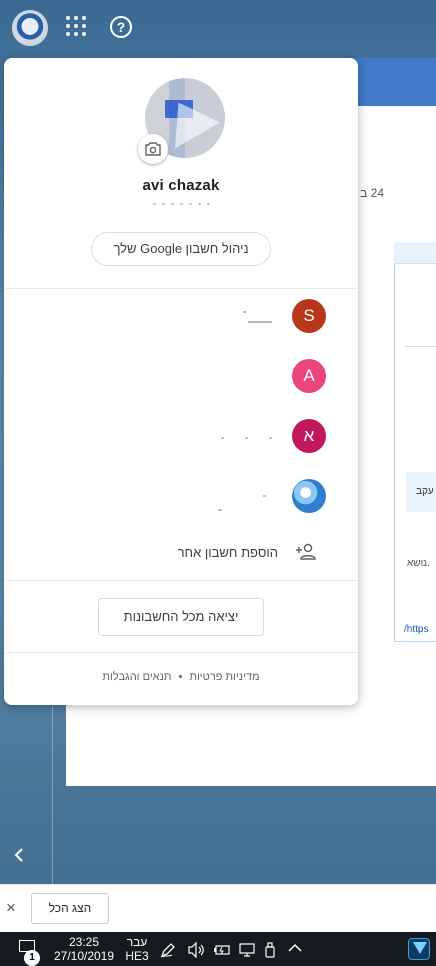 The image size is (436, 966). What do you see at coordinates (181, 249) in the screenshot?
I see `manage-google-account-button: ניהול חשבון Google שלך` at bounding box center [181, 249].